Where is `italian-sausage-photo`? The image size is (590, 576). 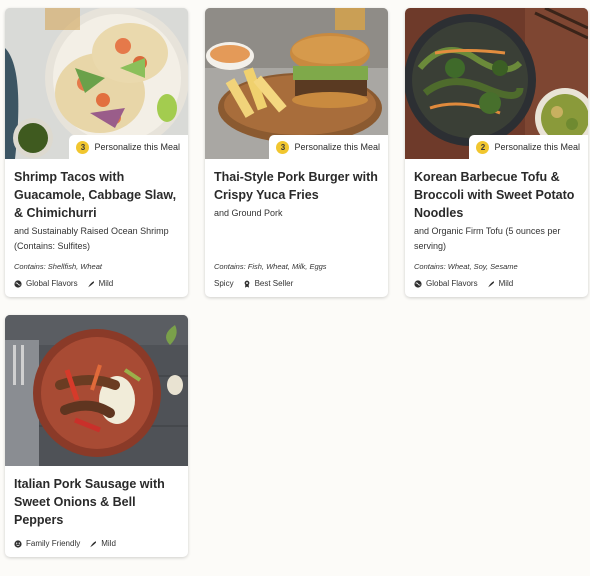
italian-sausage-photo is located at coordinates (96, 390).